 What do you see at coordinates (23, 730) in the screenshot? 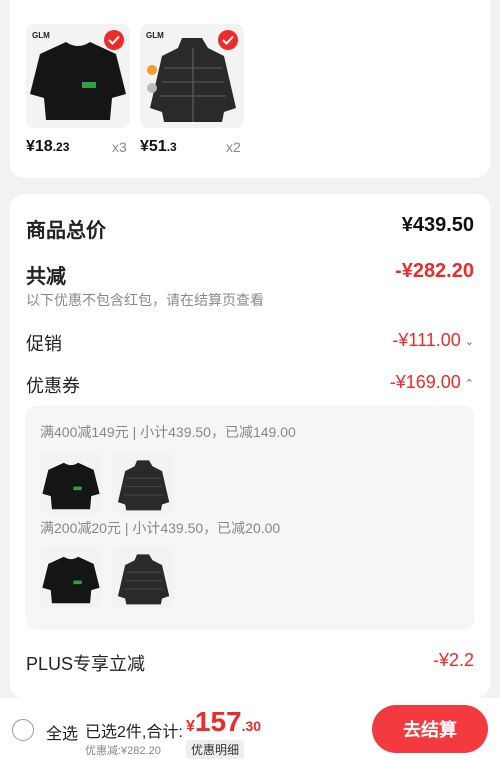
I see `select-all-radio-icon` at bounding box center [23, 730].